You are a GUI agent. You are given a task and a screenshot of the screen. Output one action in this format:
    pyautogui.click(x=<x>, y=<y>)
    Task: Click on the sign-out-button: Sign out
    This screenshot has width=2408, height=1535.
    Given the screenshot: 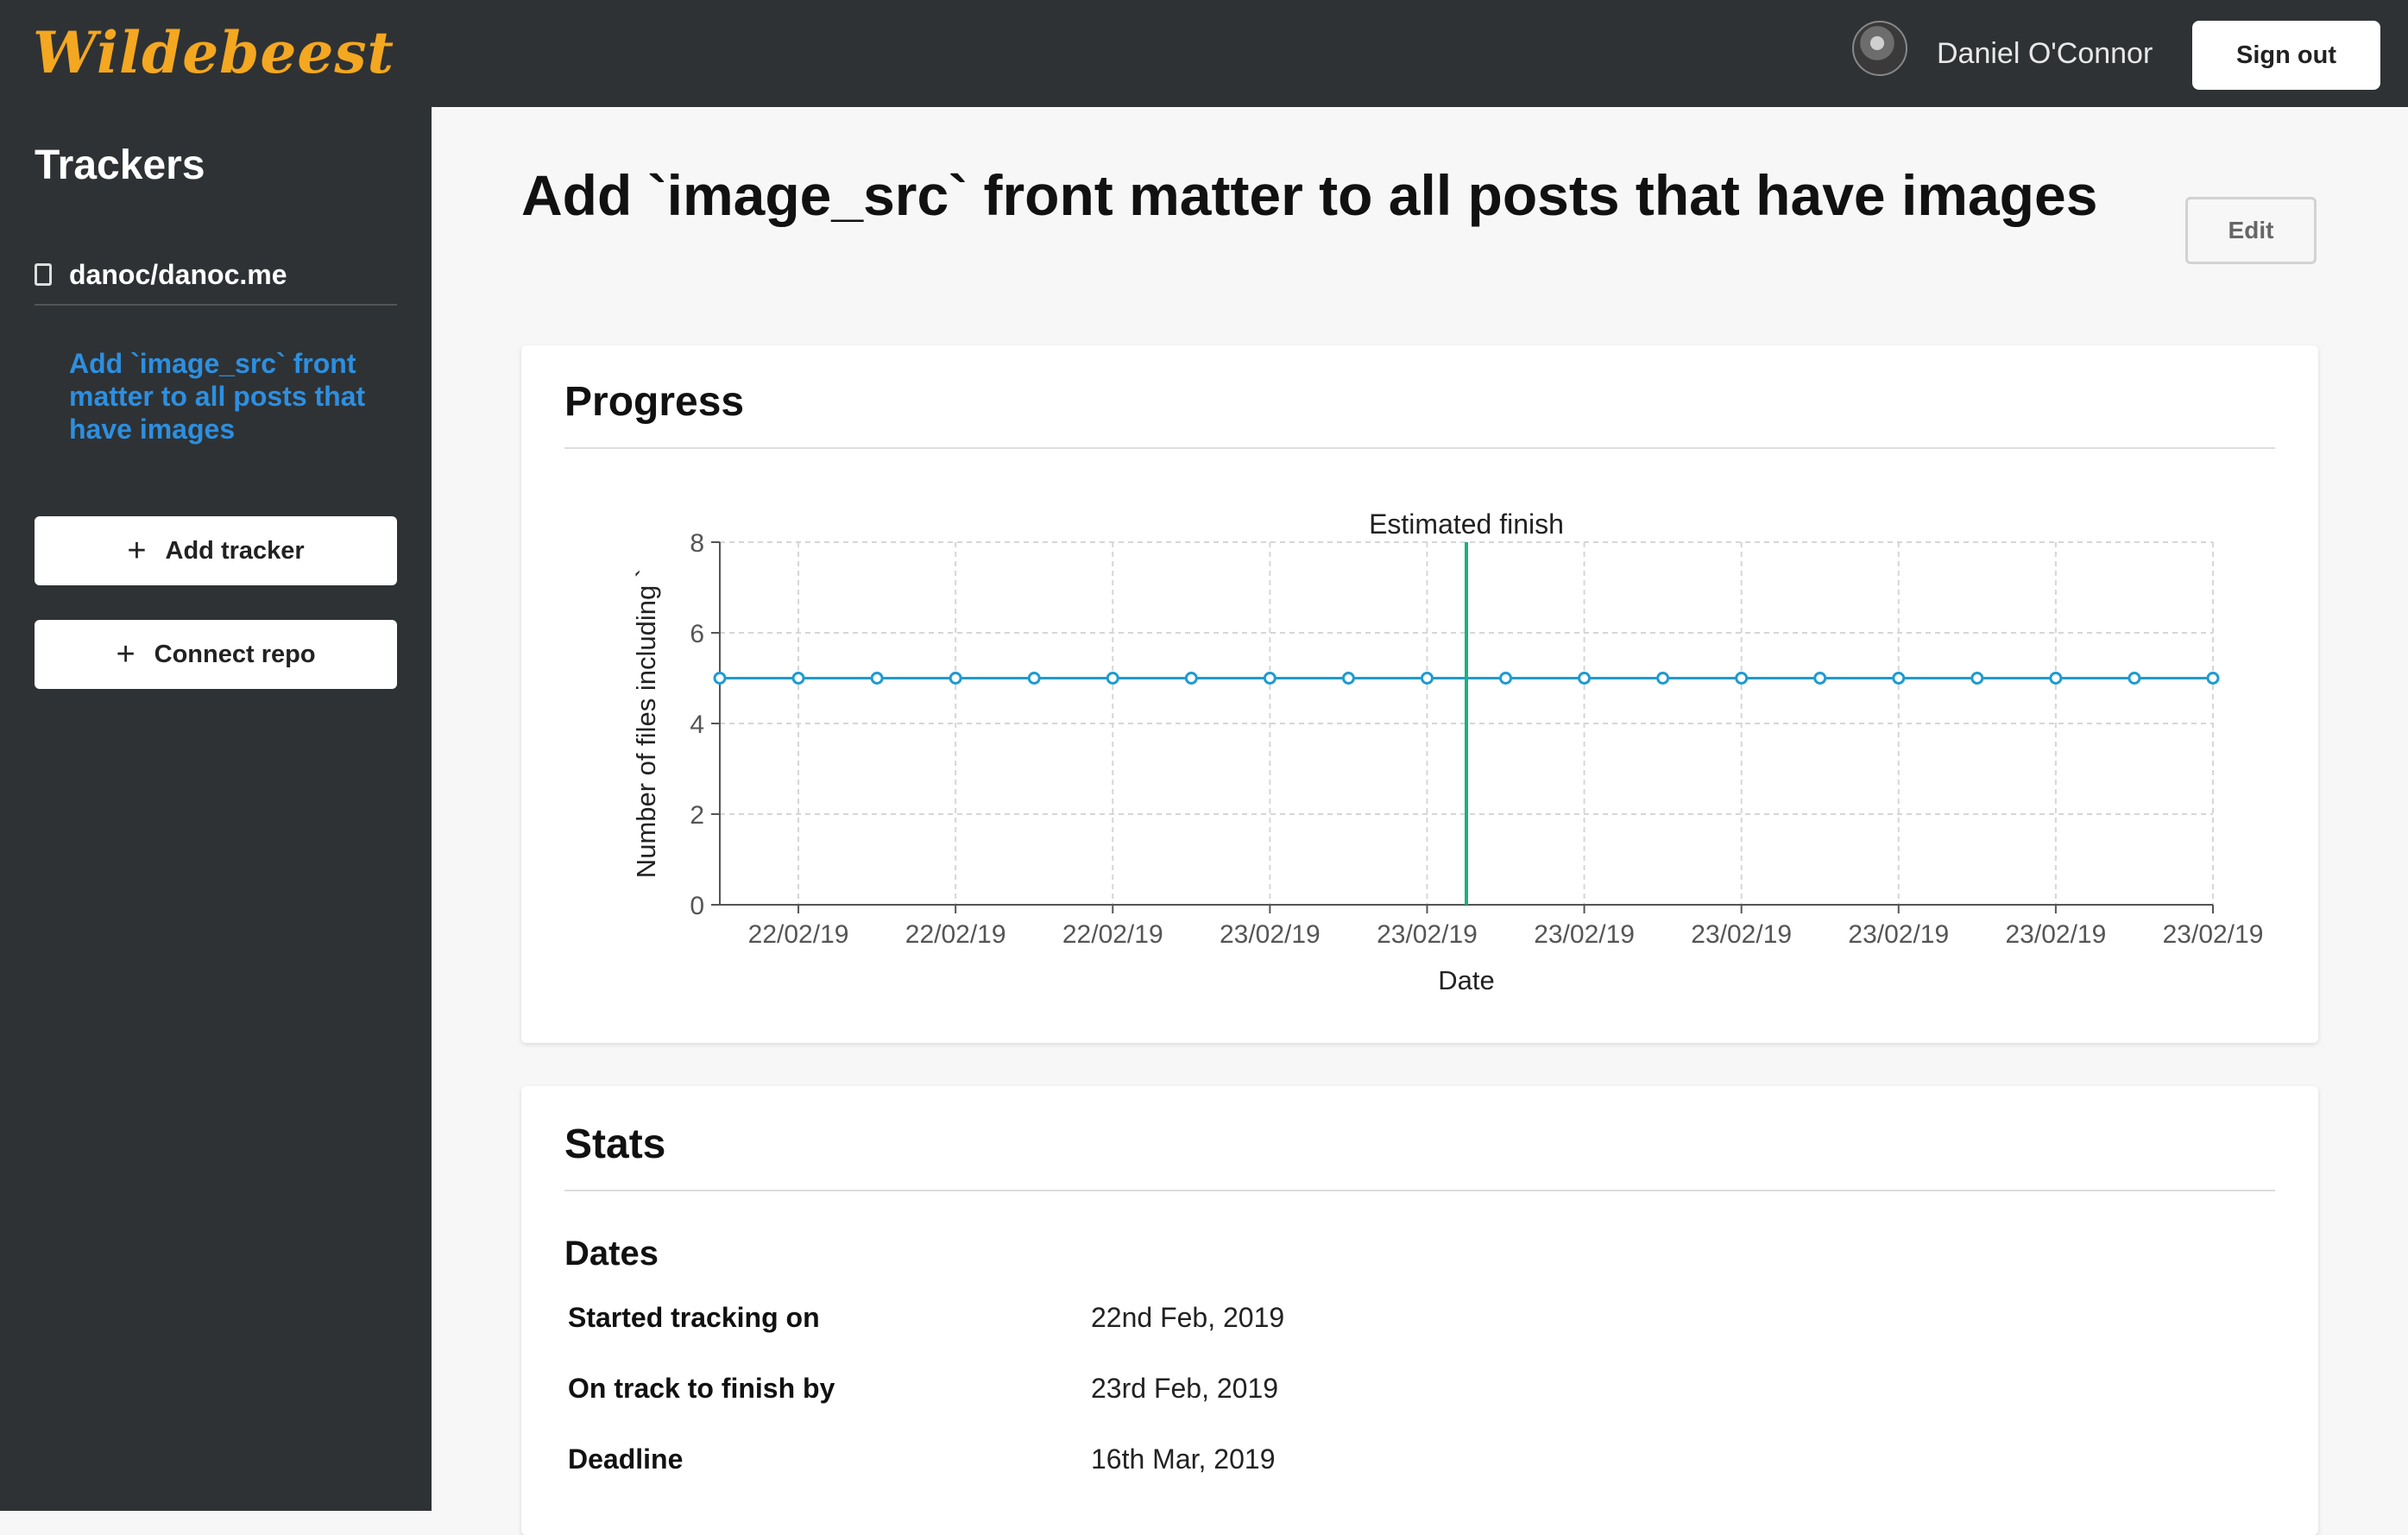 What is the action you would take?
    pyautogui.click(x=2286, y=55)
    